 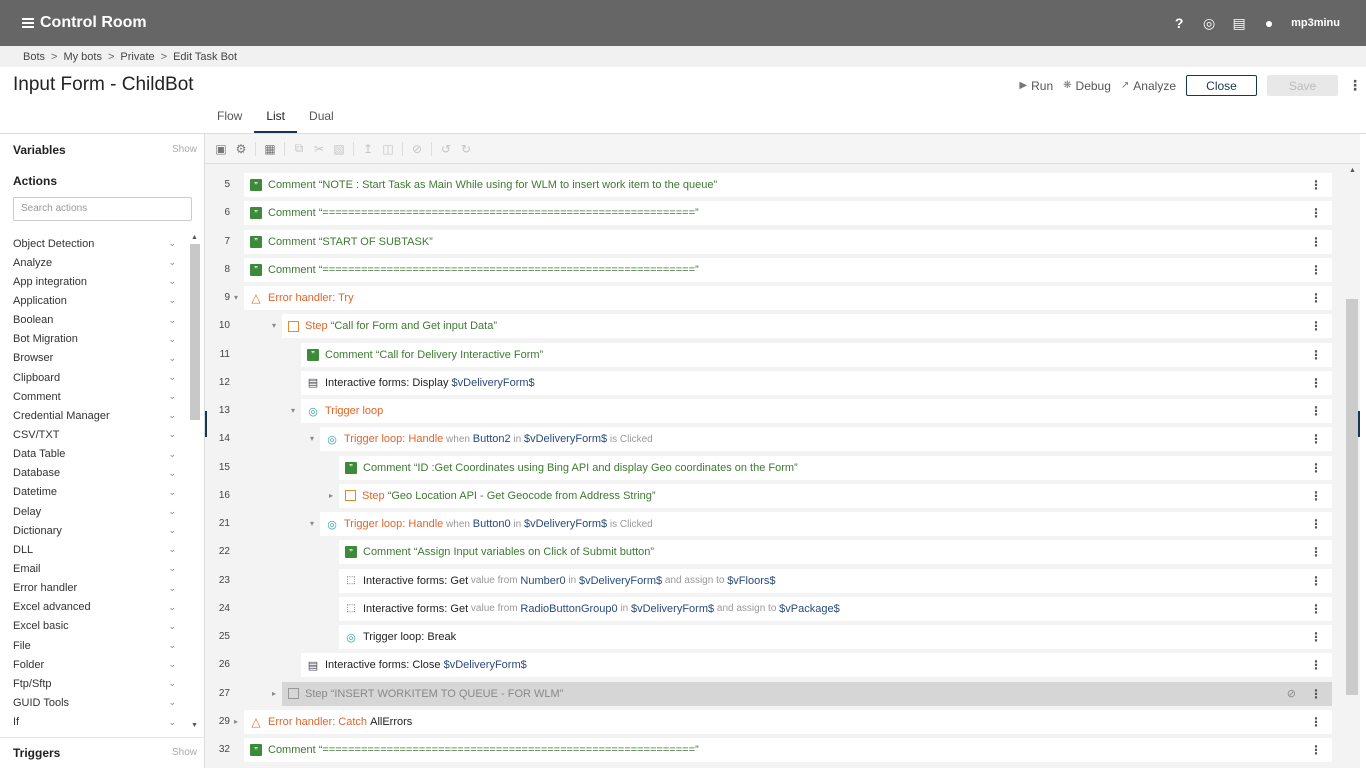 What do you see at coordinates (388, 149) in the screenshot?
I see `delete-icon: ◫` at bounding box center [388, 149].